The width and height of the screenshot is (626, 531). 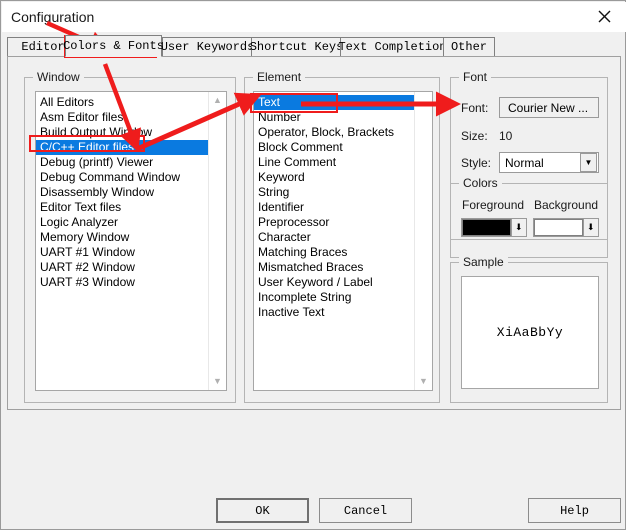 I want to click on tab-colors-and-fonts: Colors & Fonts, so click(x=113, y=46).